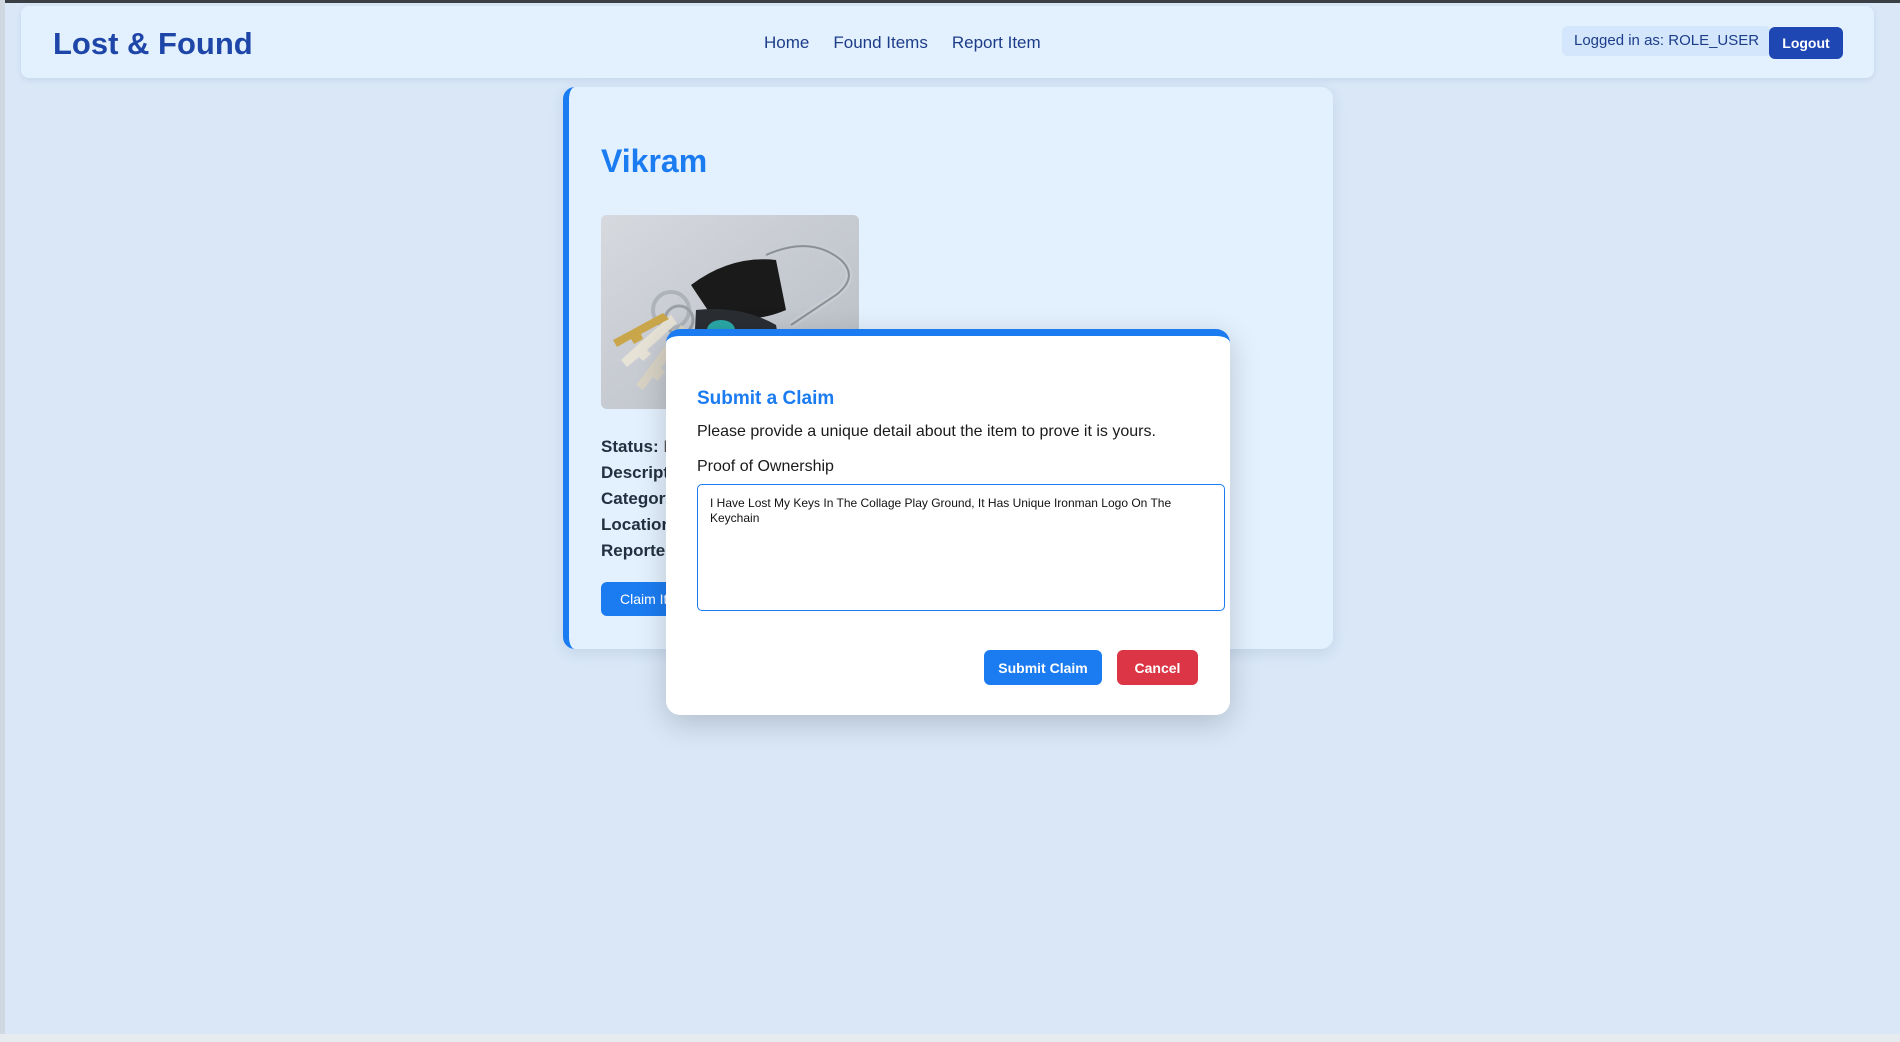  What do you see at coordinates (2, 521) in the screenshot?
I see `window-left-border` at bounding box center [2, 521].